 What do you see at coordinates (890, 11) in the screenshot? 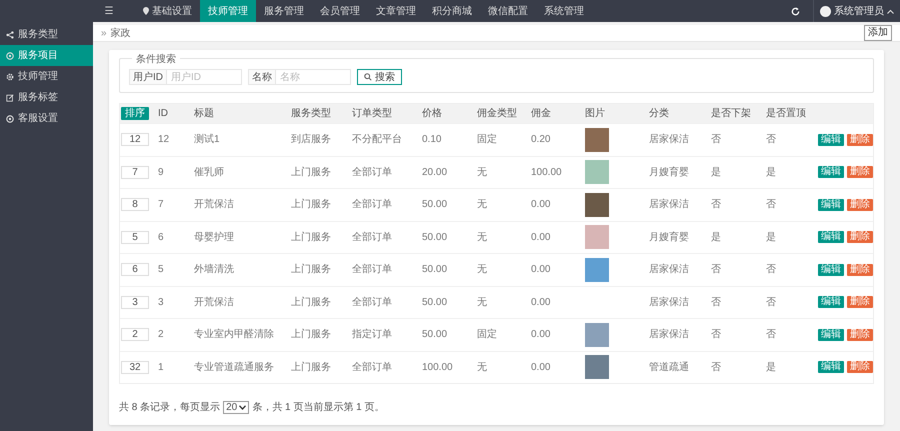
I see `caret-icon` at bounding box center [890, 11].